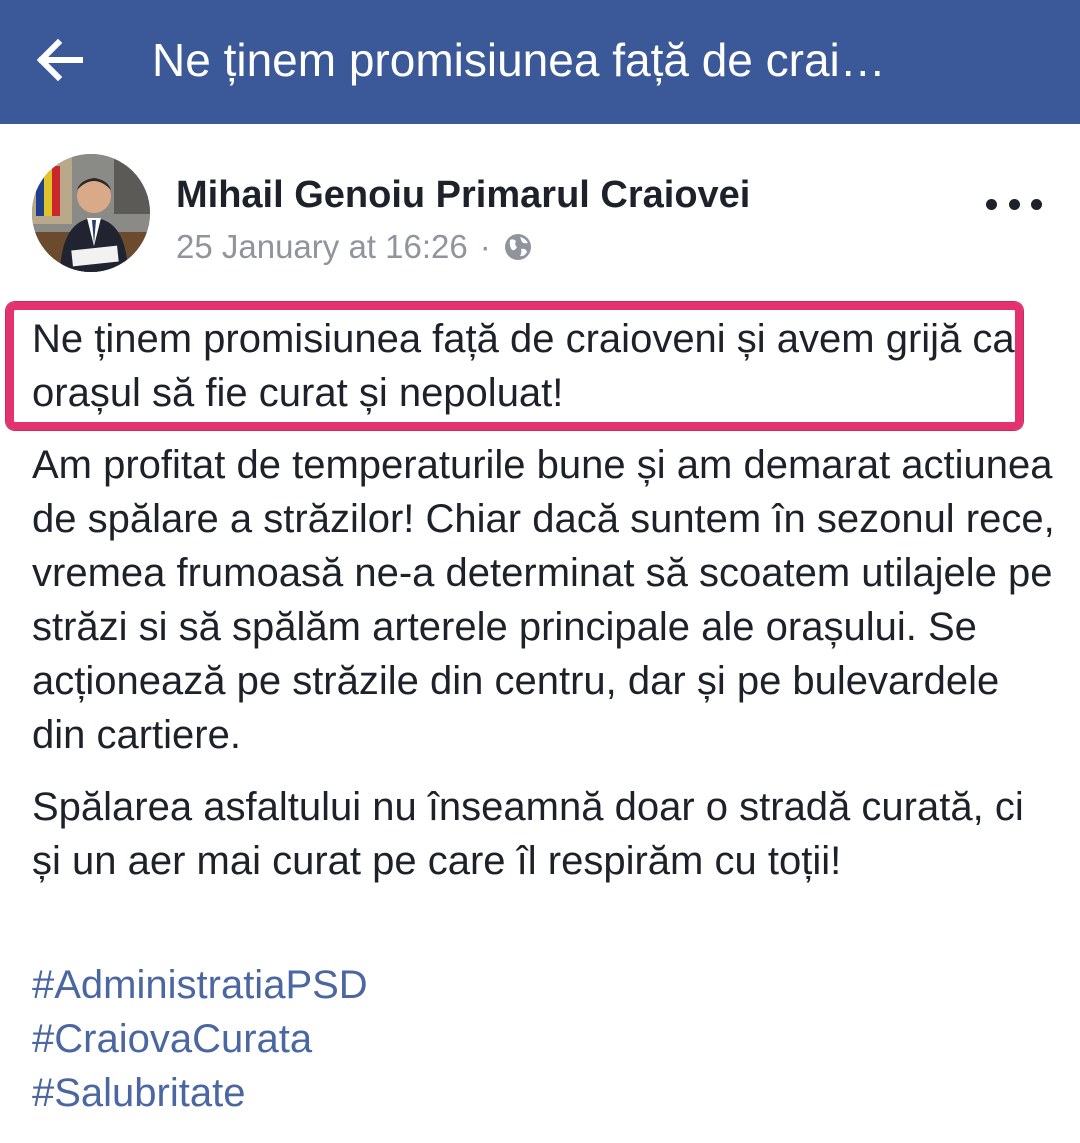 Image resolution: width=1080 pixels, height=1143 pixels. I want to click on globe-icon, so click(517, 247).